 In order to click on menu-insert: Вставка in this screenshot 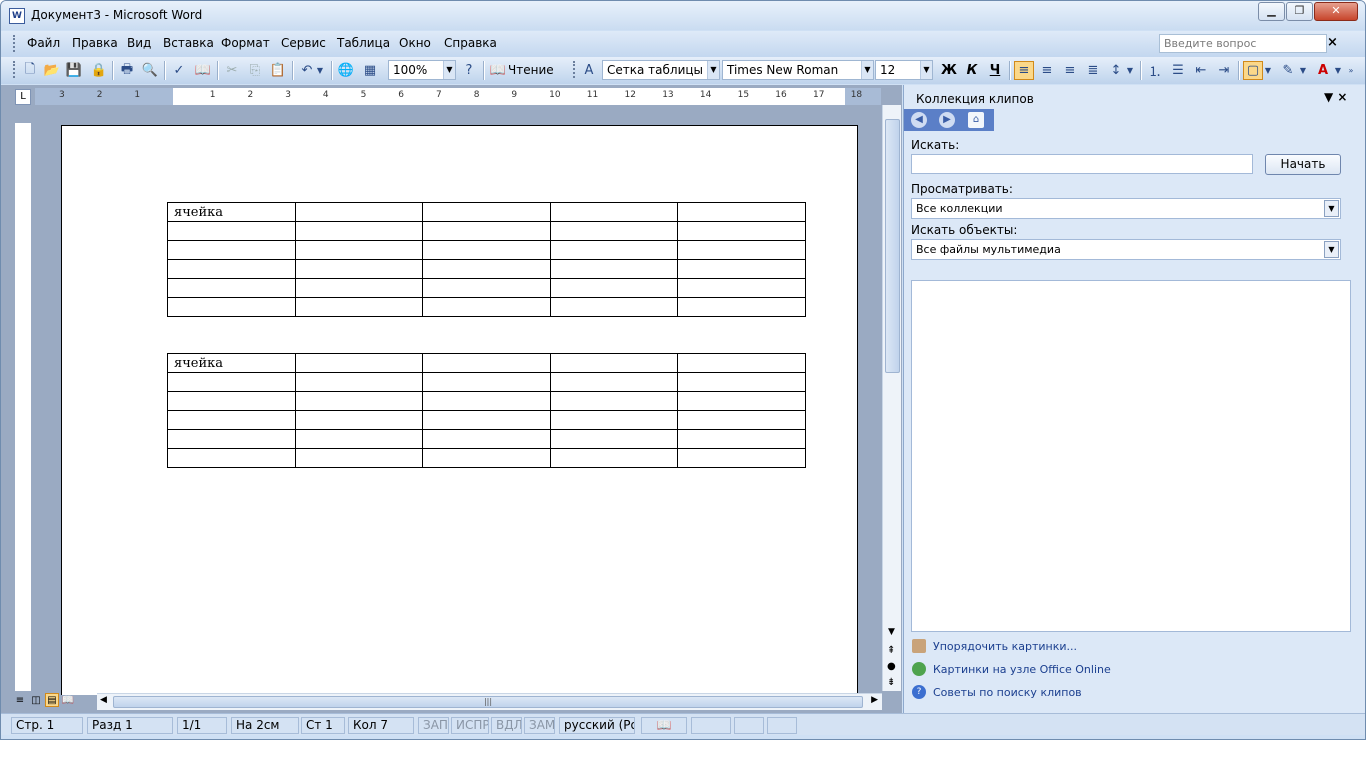, I will do `click(188, 43)`.